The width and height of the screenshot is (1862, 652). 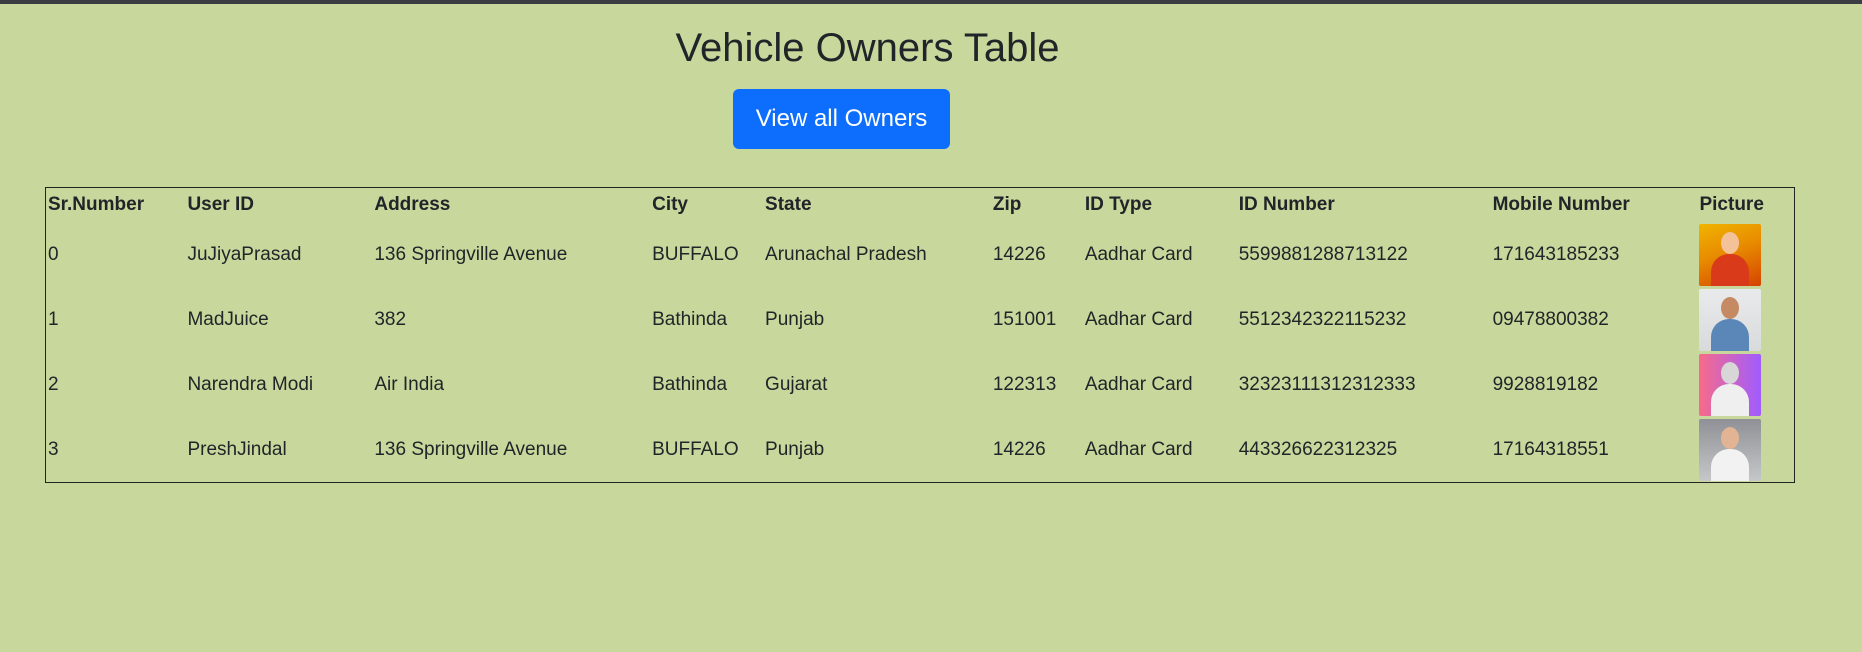 What do you see at coordinates (1561, 204) in the screenshot?
I see `column-header-mobile-number: Mobile Number` at bounding box center [1561, 204].